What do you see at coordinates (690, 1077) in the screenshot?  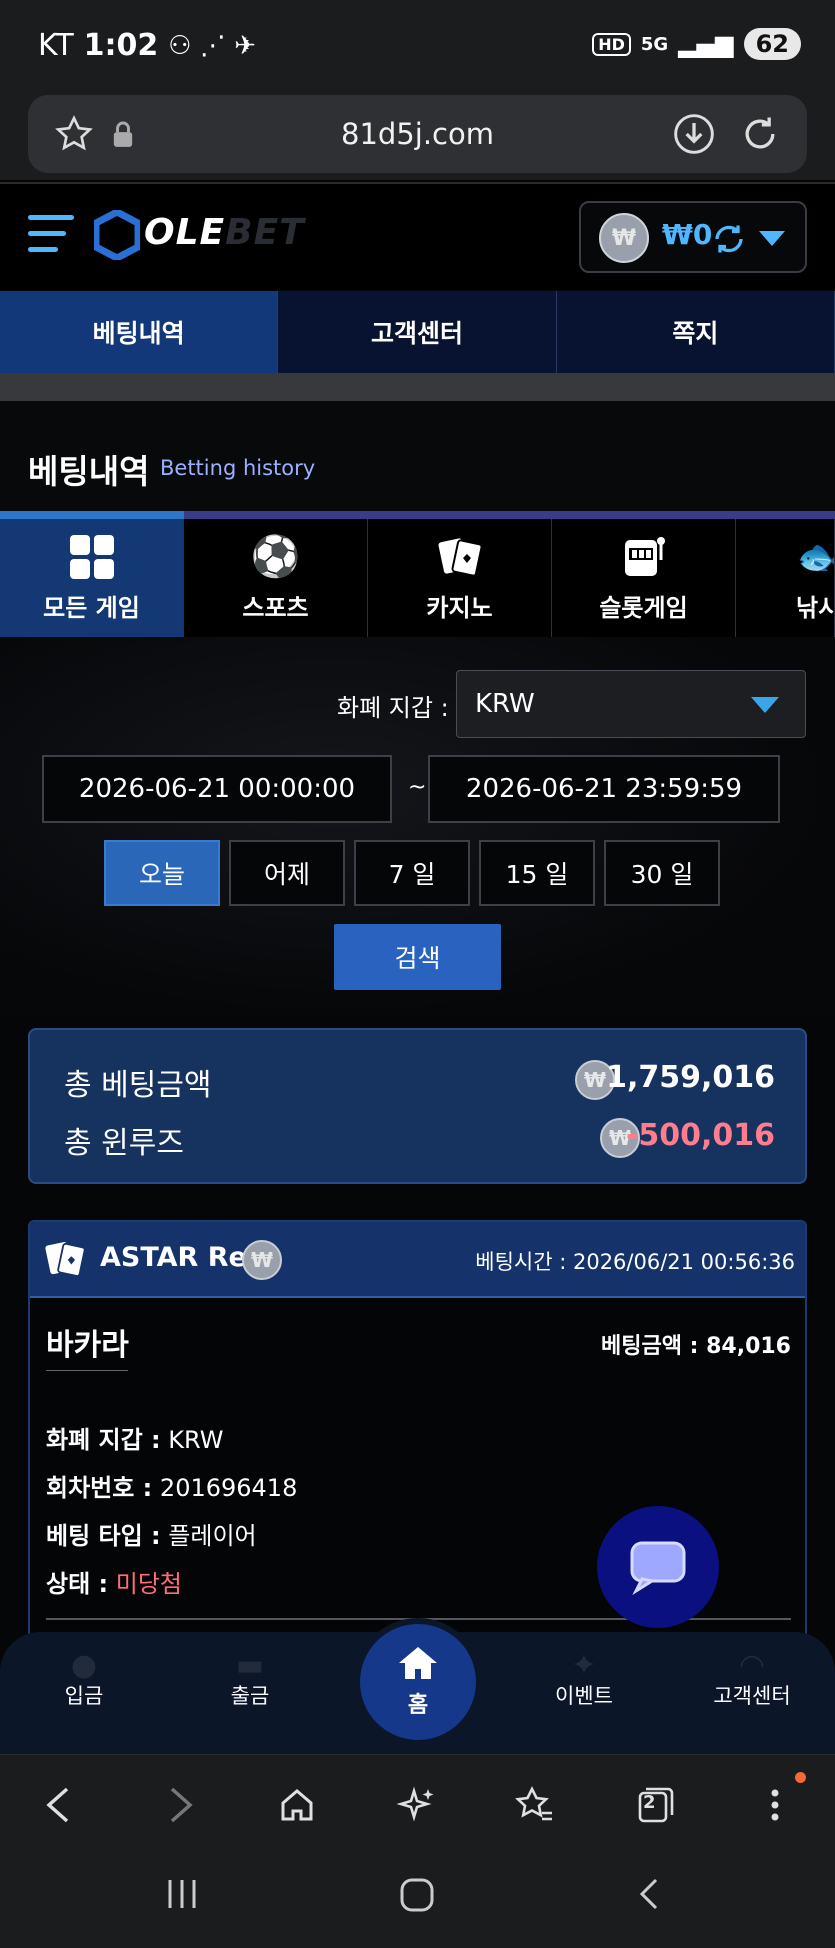 I see `total-bet-value: 1,759,016` at bounding box center [690, 1077].